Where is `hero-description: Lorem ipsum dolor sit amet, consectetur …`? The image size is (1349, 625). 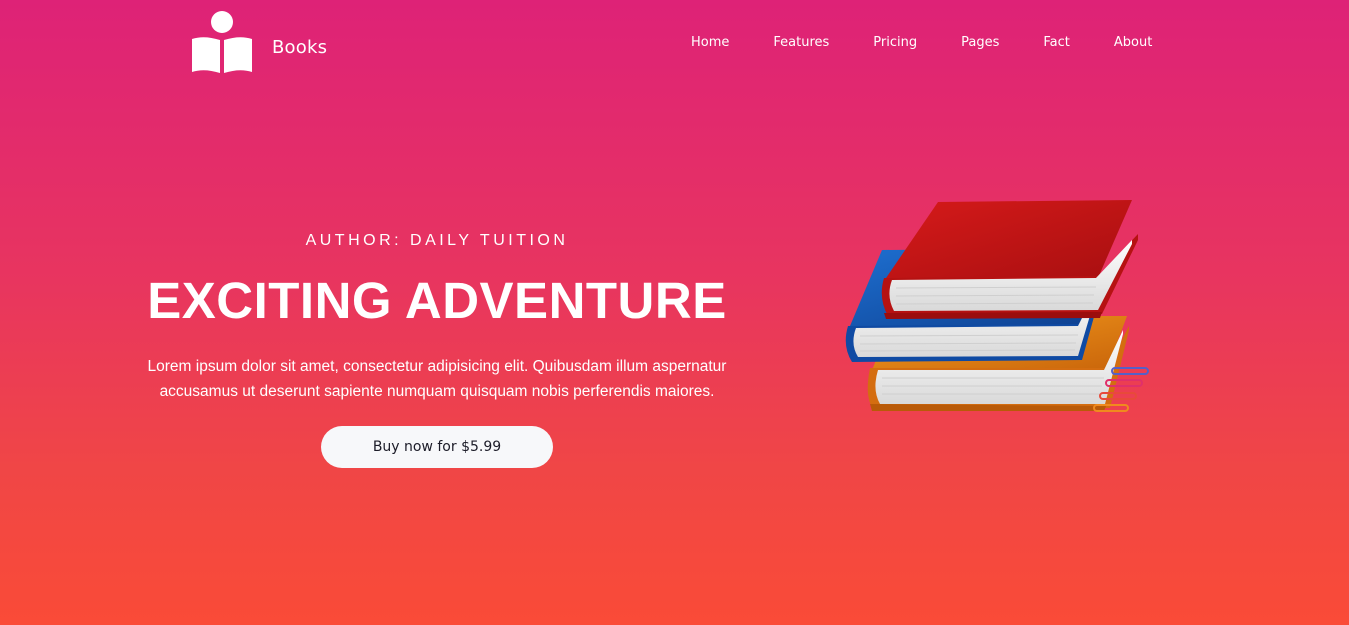
hero-description: Lorem ipsum dolor sit amet, consectetur … is located at coordinates (437, 379).